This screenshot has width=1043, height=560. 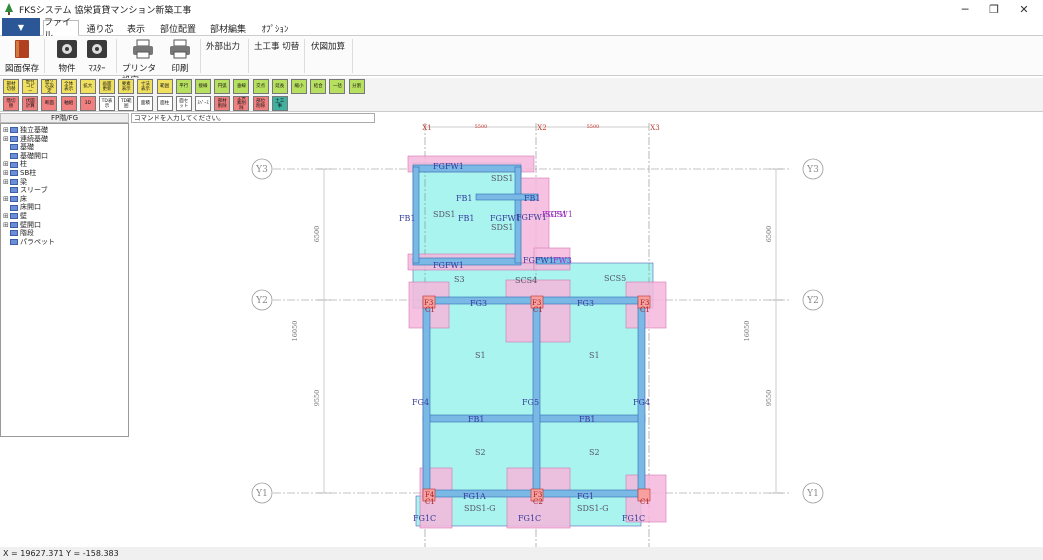 I want to click on save-drawing-button: 図面保存, so click(x=22, y=56).